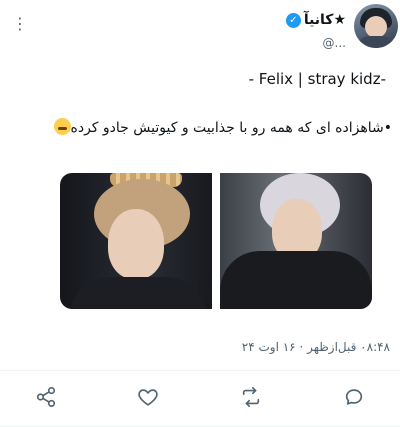  I want to click on verified-badge-icon: ✓, so click(293, 20).